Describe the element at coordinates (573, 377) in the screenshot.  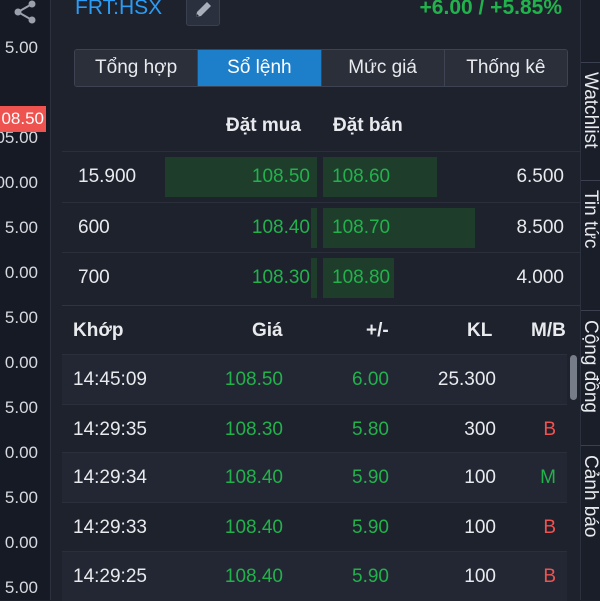
I see `trades-scrollbar` at that location.